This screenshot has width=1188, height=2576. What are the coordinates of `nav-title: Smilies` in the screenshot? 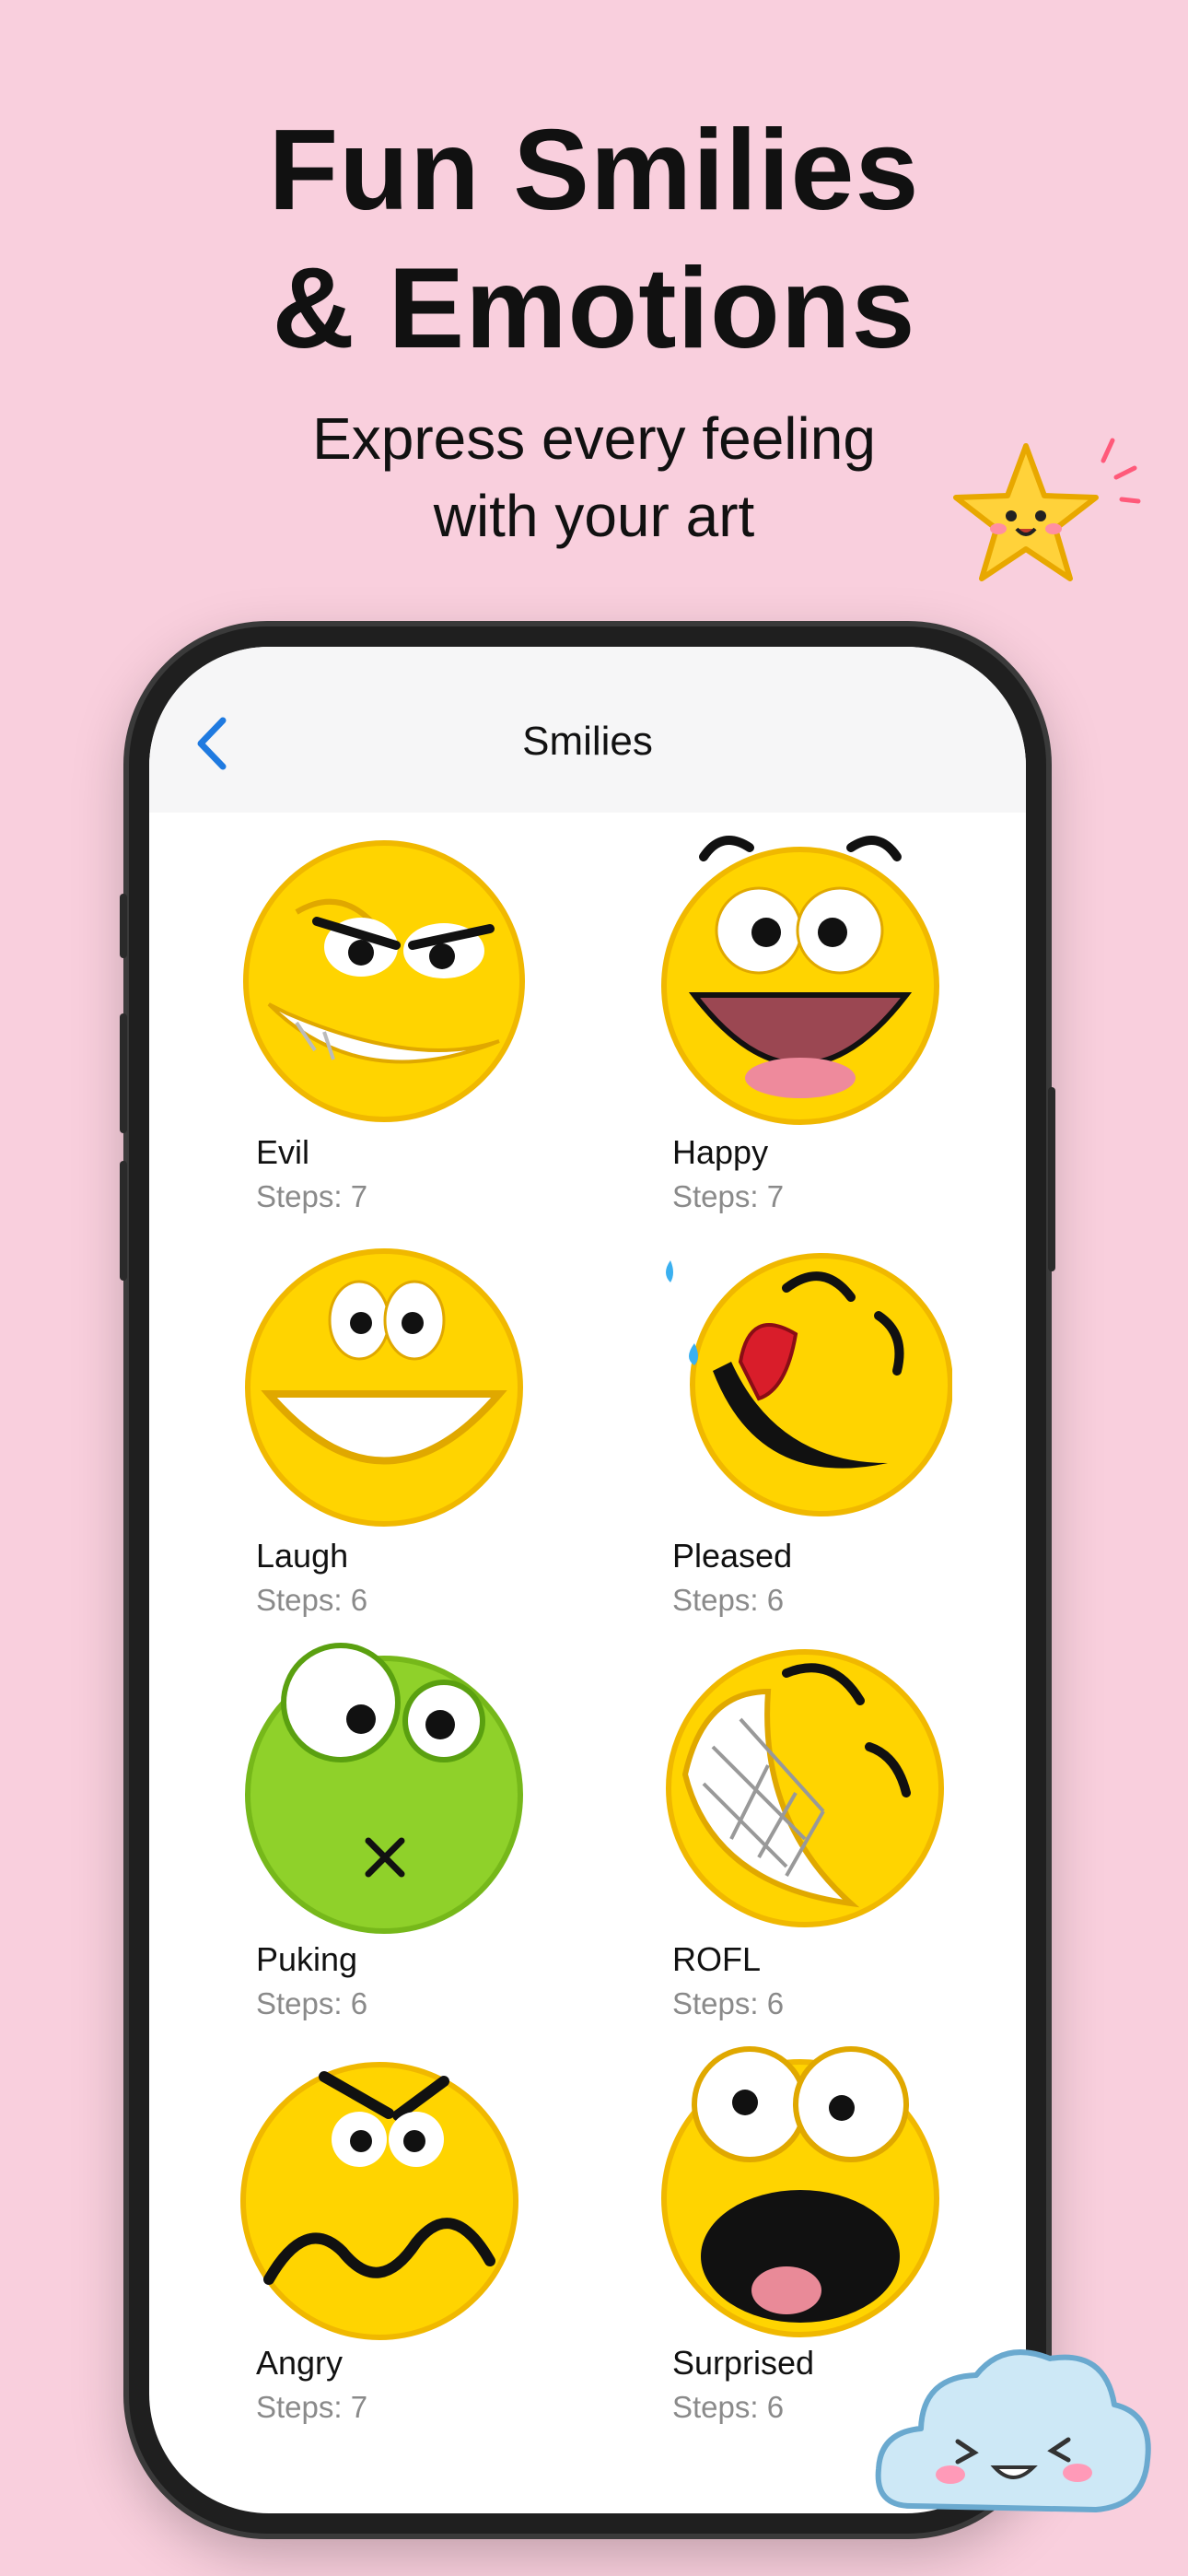 It's located at (587, 741).